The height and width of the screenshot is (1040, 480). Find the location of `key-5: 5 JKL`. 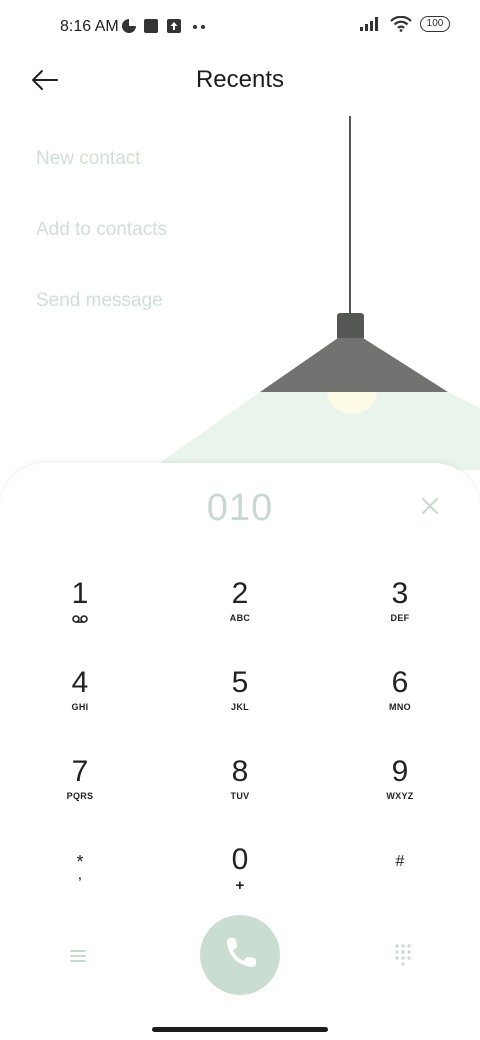

key-5: 5 JKL is located at coordinates (240, 706).